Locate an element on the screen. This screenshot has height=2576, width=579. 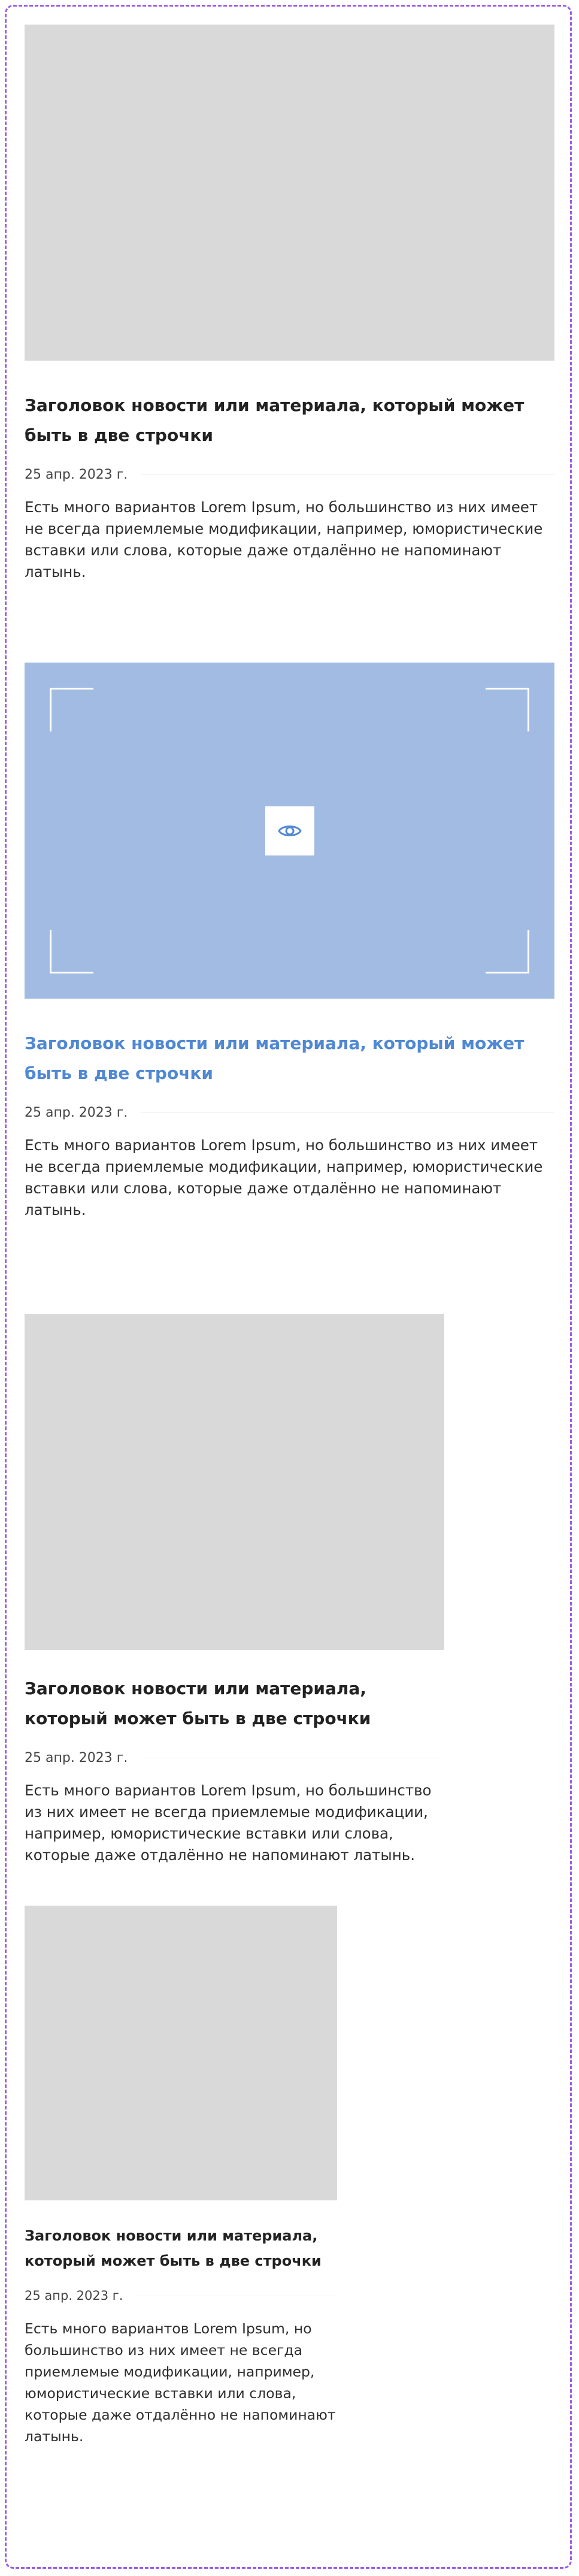
eye-icon is located at coordinates (289, 830).